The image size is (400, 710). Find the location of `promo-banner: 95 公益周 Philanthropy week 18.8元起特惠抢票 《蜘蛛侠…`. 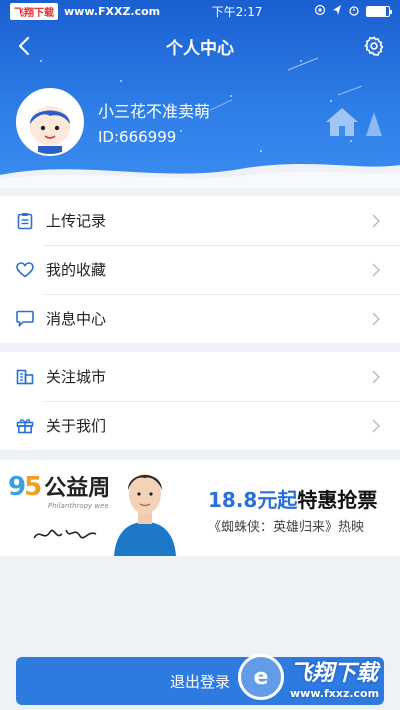

promo-banner: 95 公益周 Philanthropy week 18.8元起特惠抢票 《蜘蛛侠… is located at coordinates (200, 508).